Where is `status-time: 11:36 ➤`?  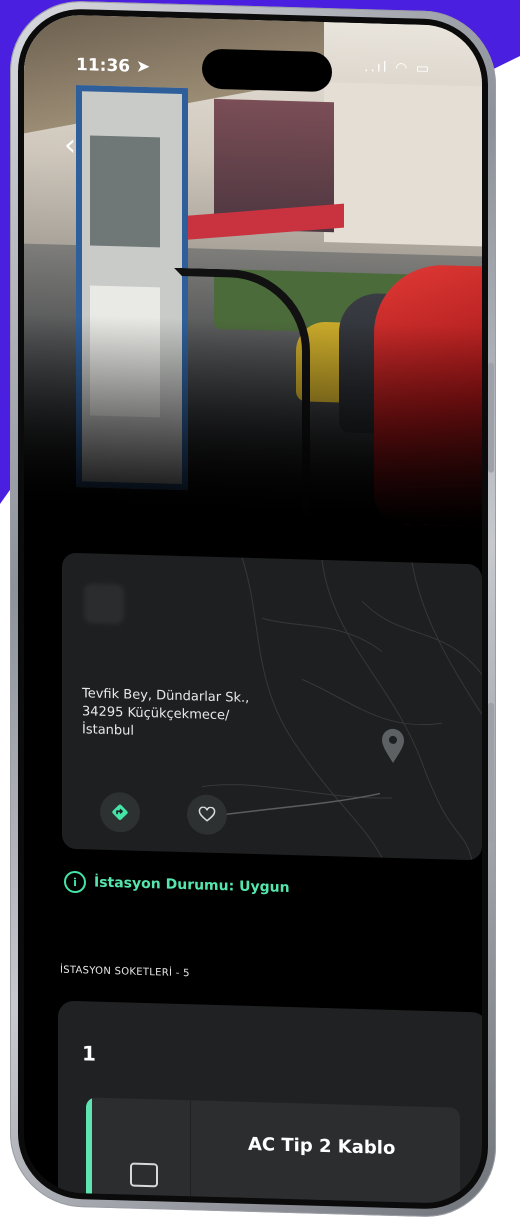 status-time: 11:36 ➤ is located at coordinates (113, 66).